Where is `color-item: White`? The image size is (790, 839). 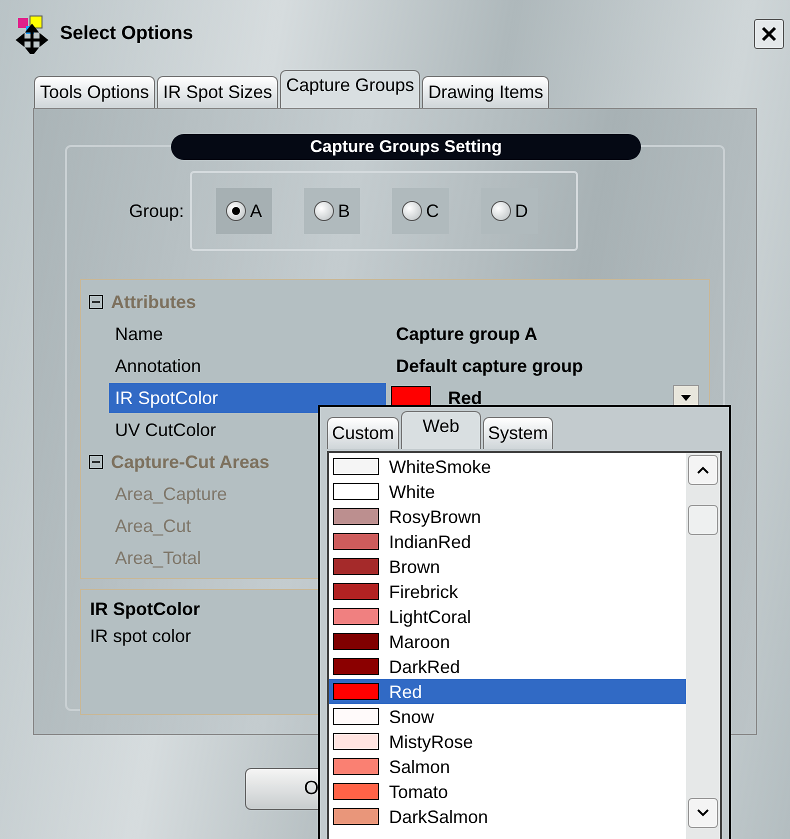 color-item: White is located at coordinates (507, 491).